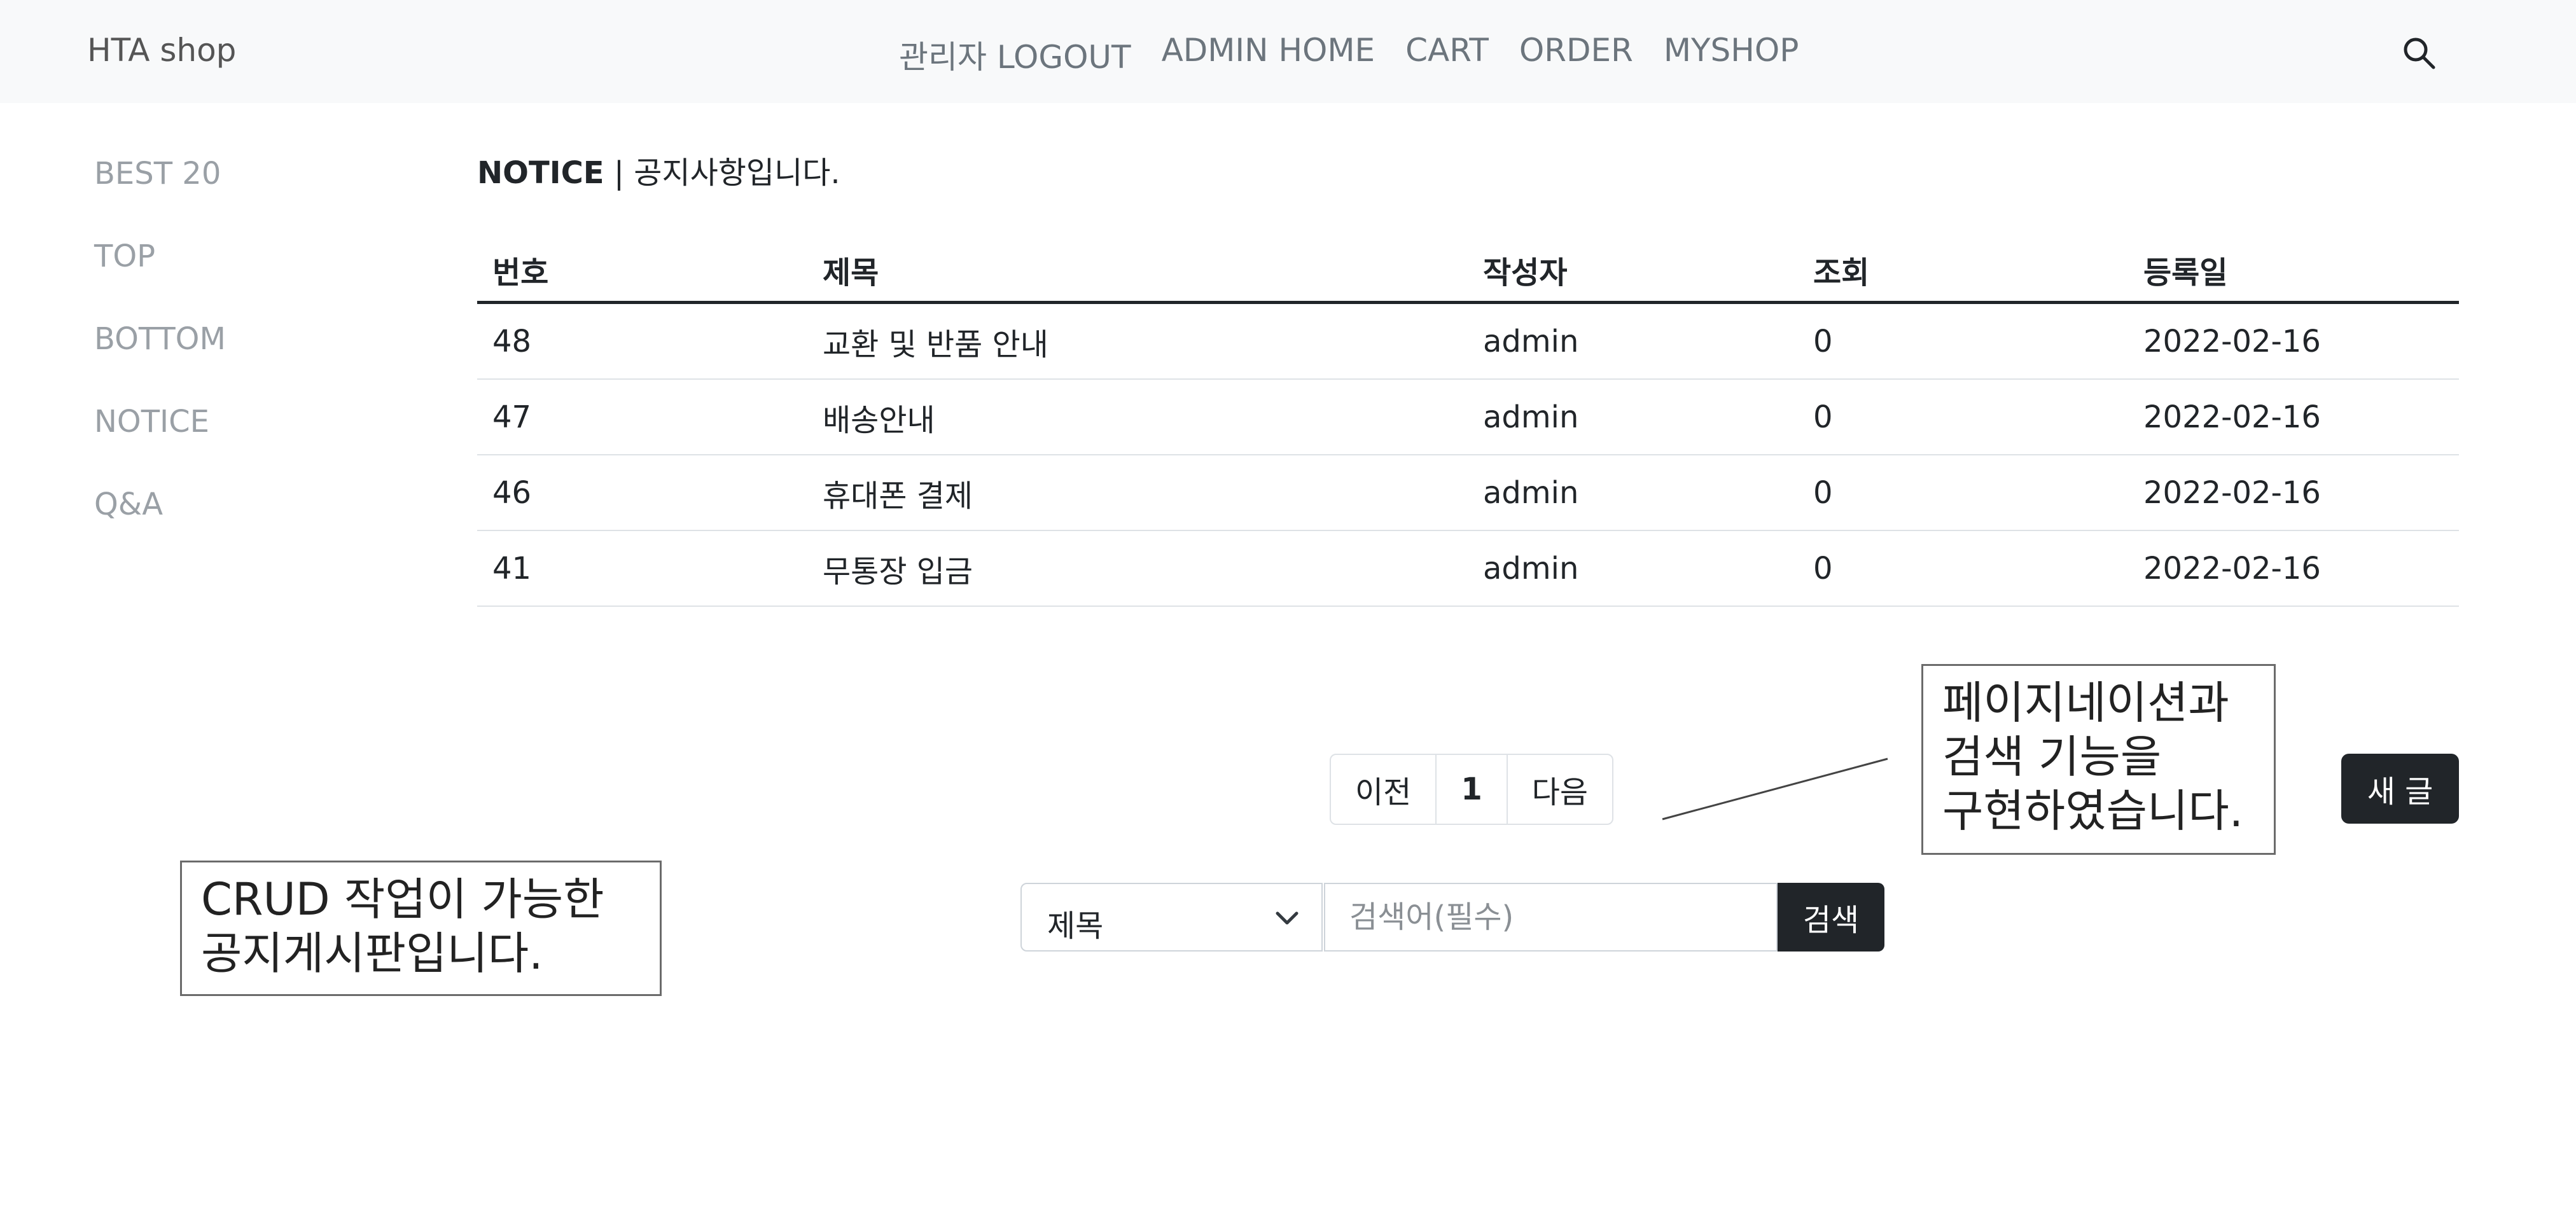  I want to click on pagination-page-current: 1, so click(1472, 789).